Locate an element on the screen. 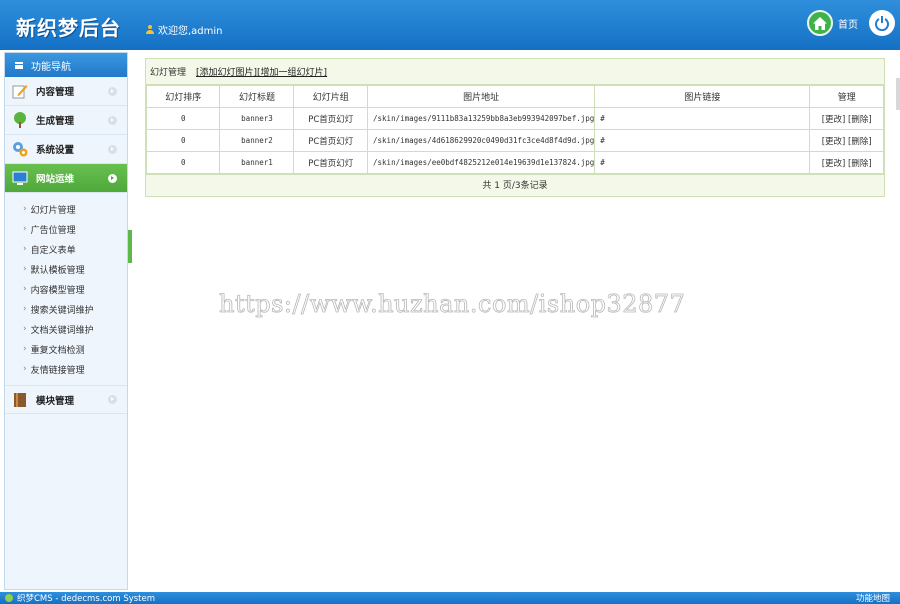 The image size is (900, 604). home-icon is located at coordinates (820, 23).